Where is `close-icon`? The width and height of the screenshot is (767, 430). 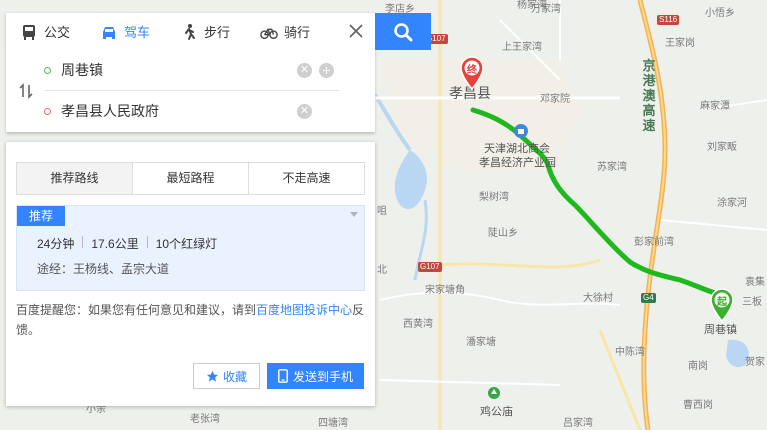 close-icon is located at coordinates (356, 31).